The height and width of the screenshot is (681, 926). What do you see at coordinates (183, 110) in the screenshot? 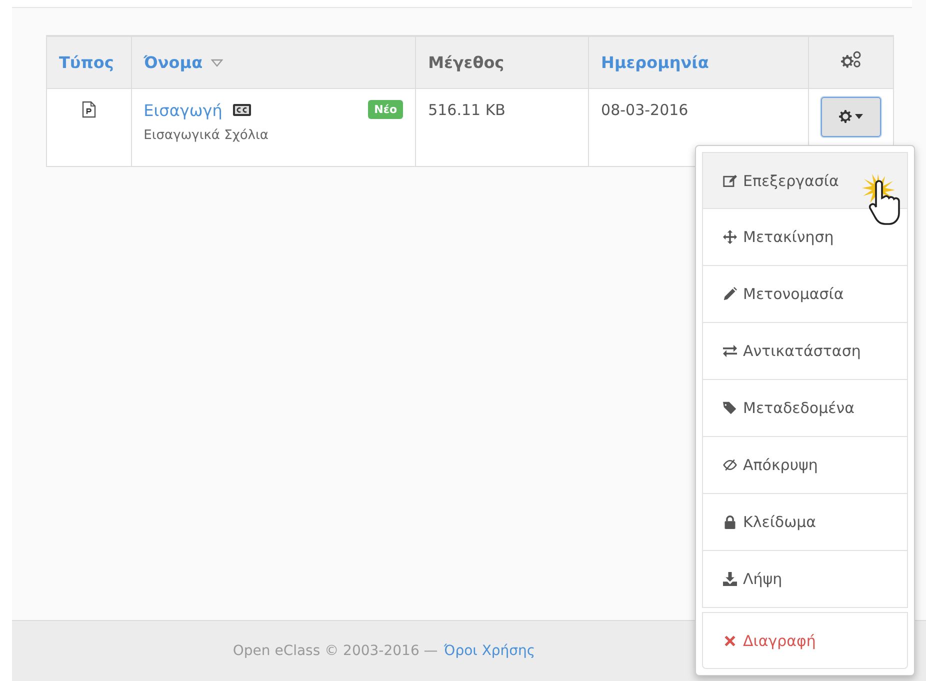
I see `file-link: Εισαγωγή` at bounding box center [183, 110].